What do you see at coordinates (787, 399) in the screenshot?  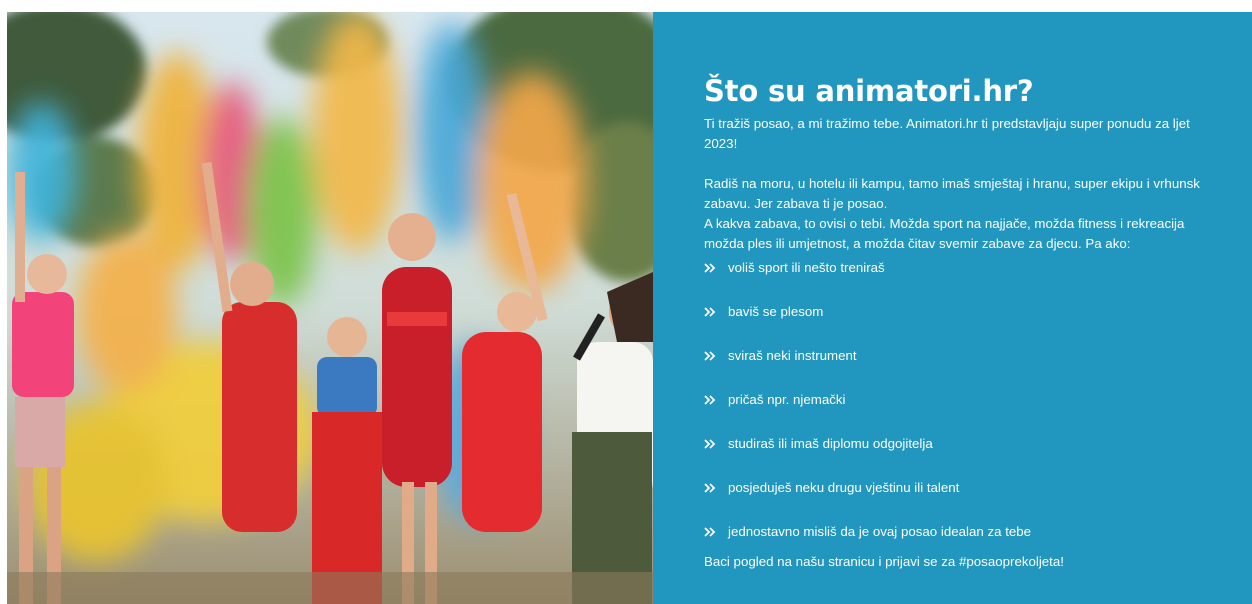 I see `list-item-label: pričaš npr. njemački` at bounding box center [787, 399].